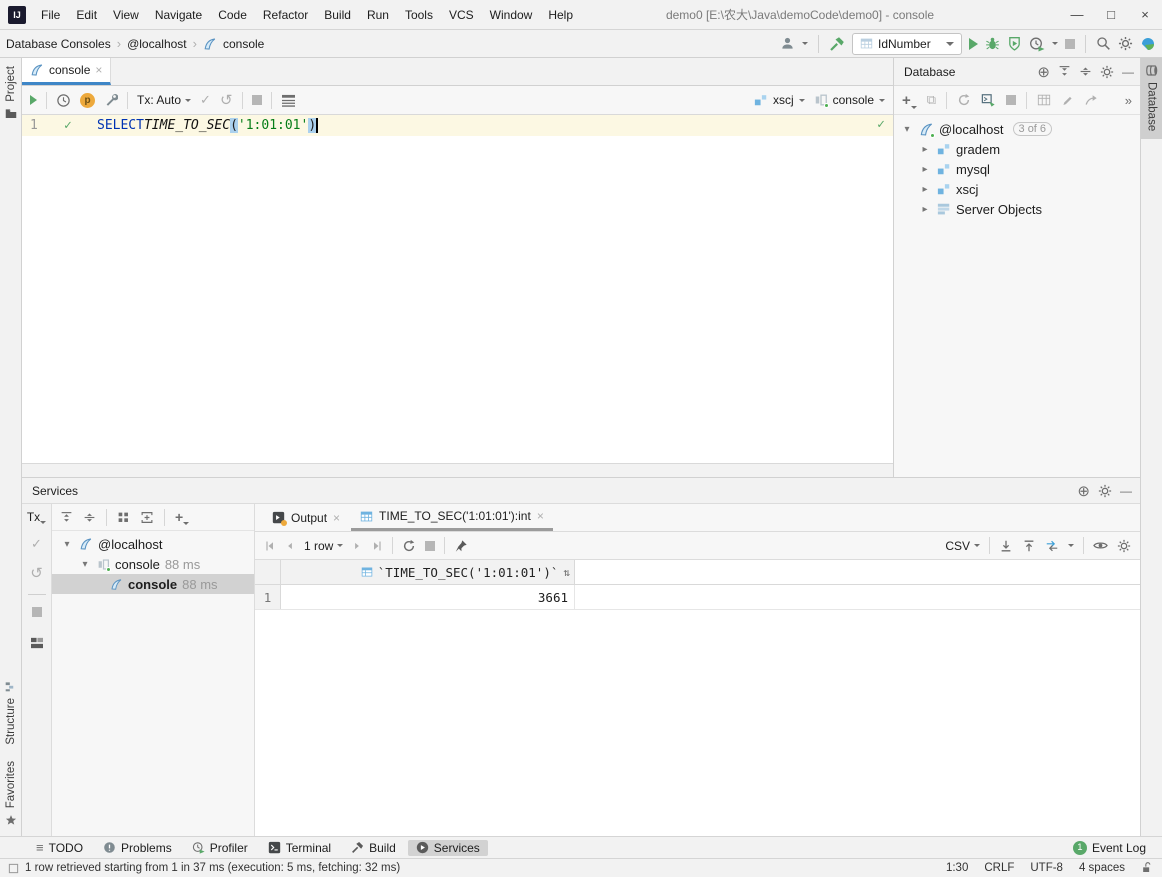  I want to click on ide-plugin-swirl-icon, so click(1148, 44).